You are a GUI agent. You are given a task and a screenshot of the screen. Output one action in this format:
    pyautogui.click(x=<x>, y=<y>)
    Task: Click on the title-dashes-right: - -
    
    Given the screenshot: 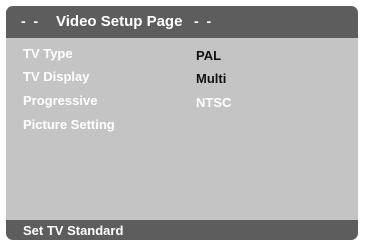 What is the action you would take?
    pyautogui.click(x=204, y=21)
    